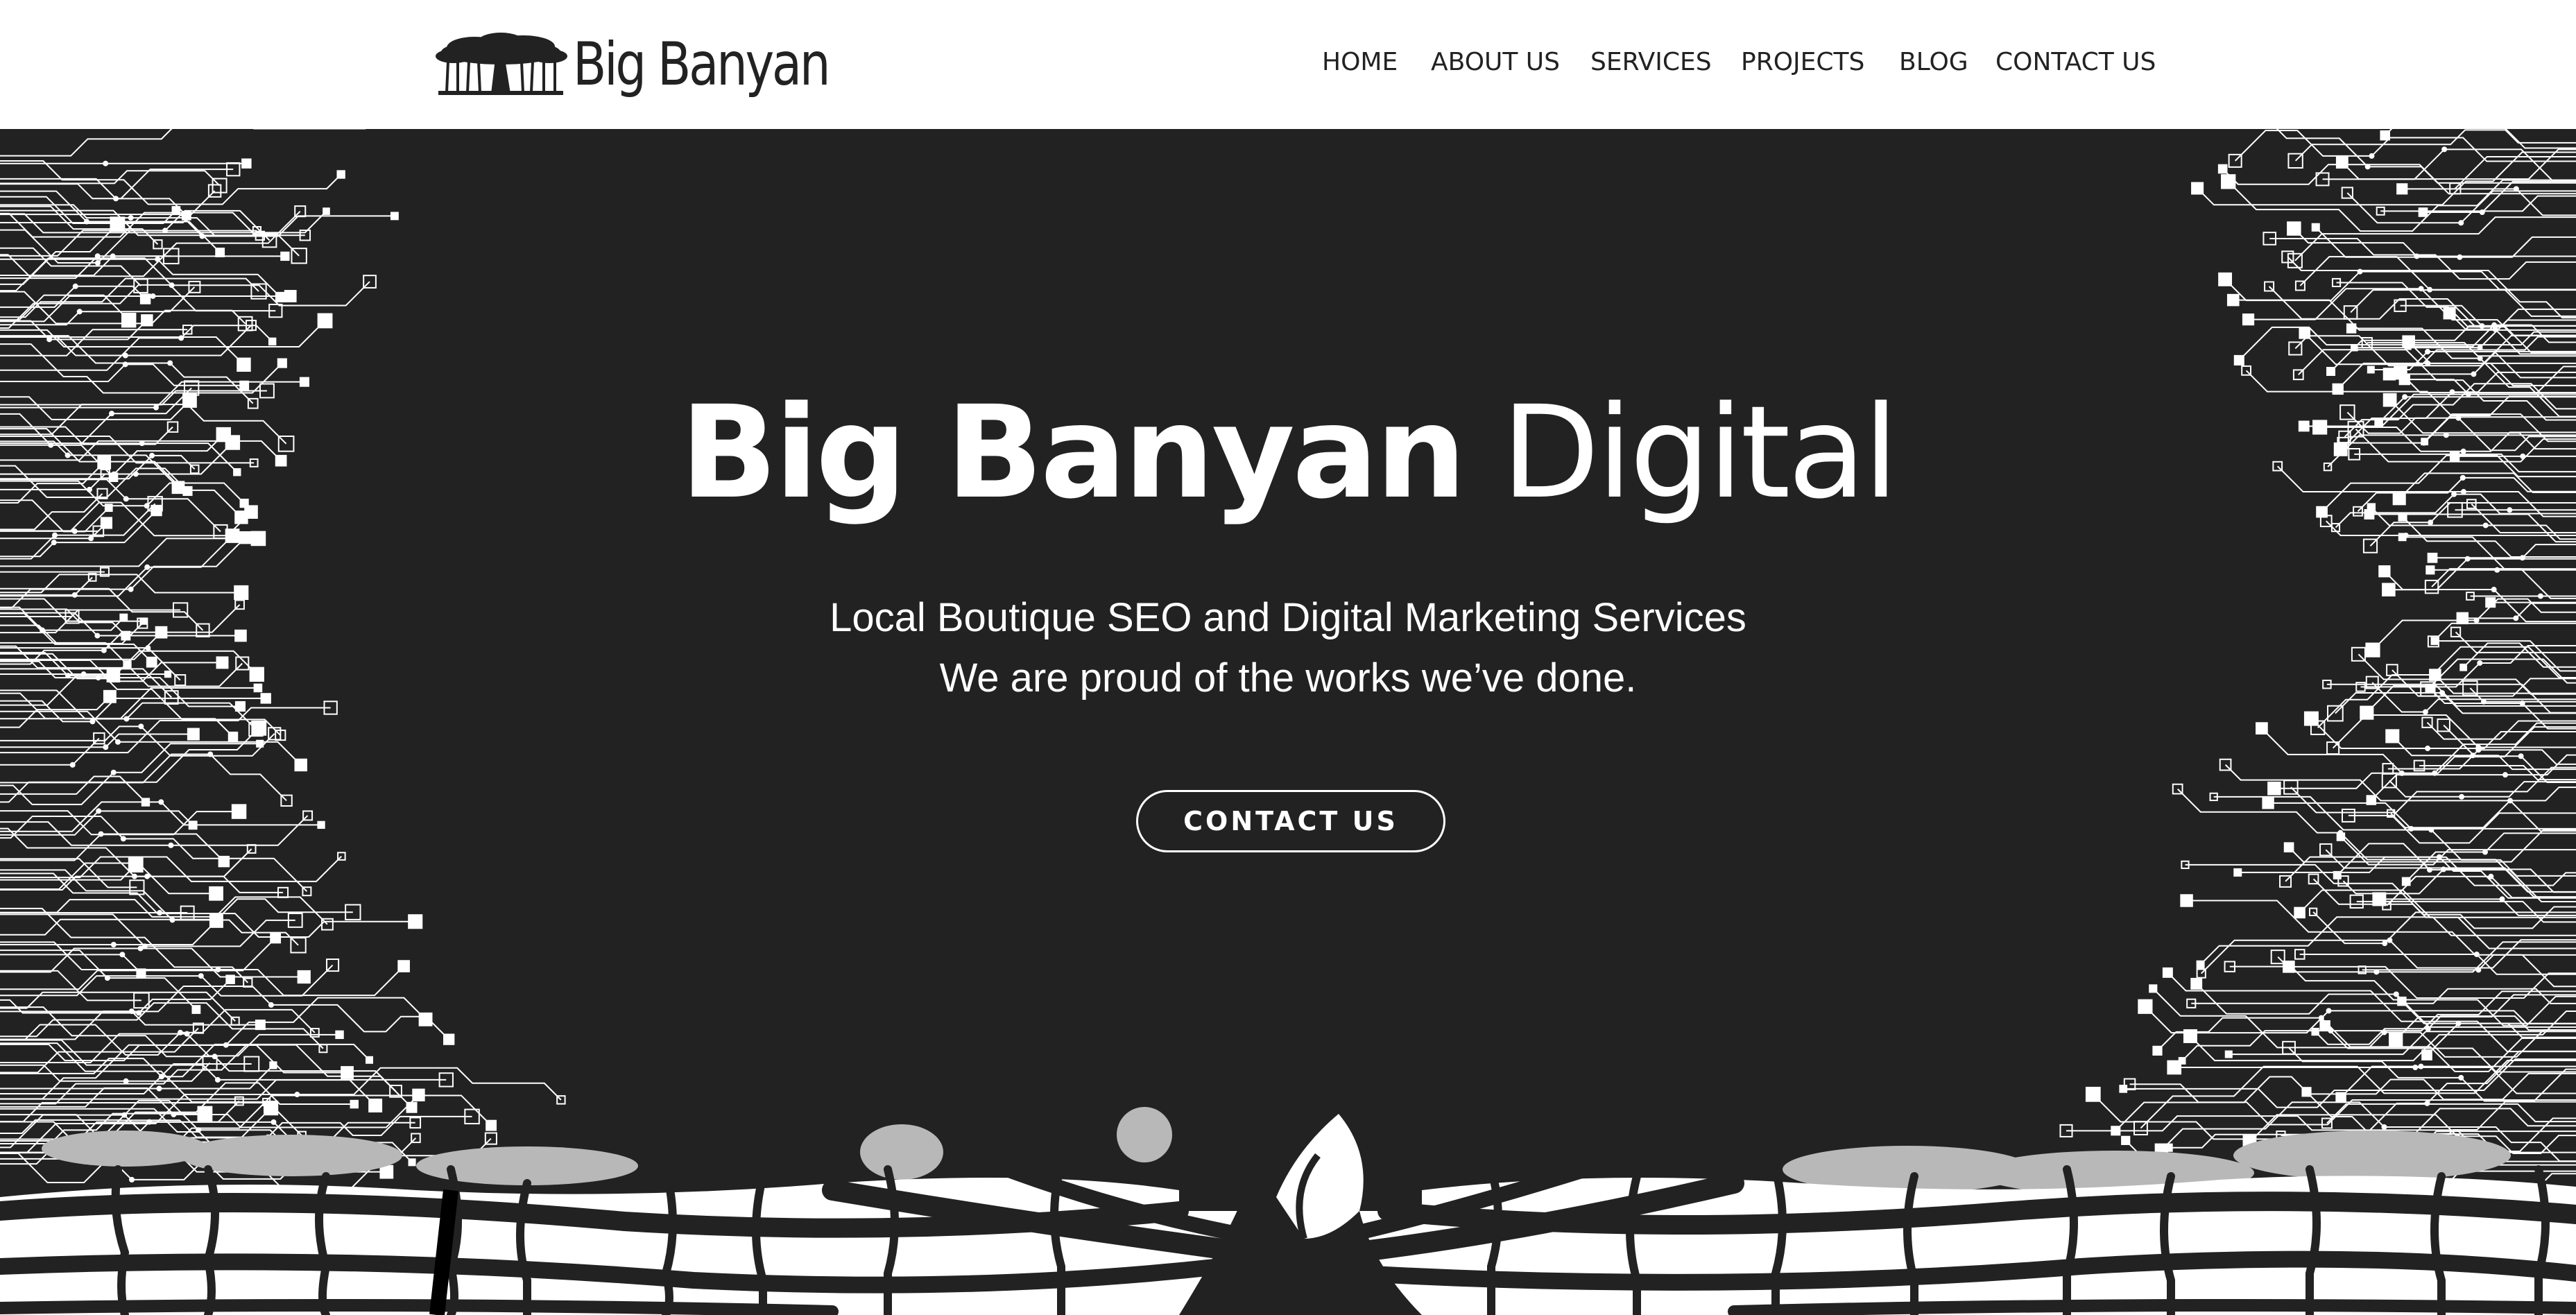 The height and width of the screenshot is (1315, 2576). I want to click on contact-us-button: CONTACT US, so click(1290, 821).